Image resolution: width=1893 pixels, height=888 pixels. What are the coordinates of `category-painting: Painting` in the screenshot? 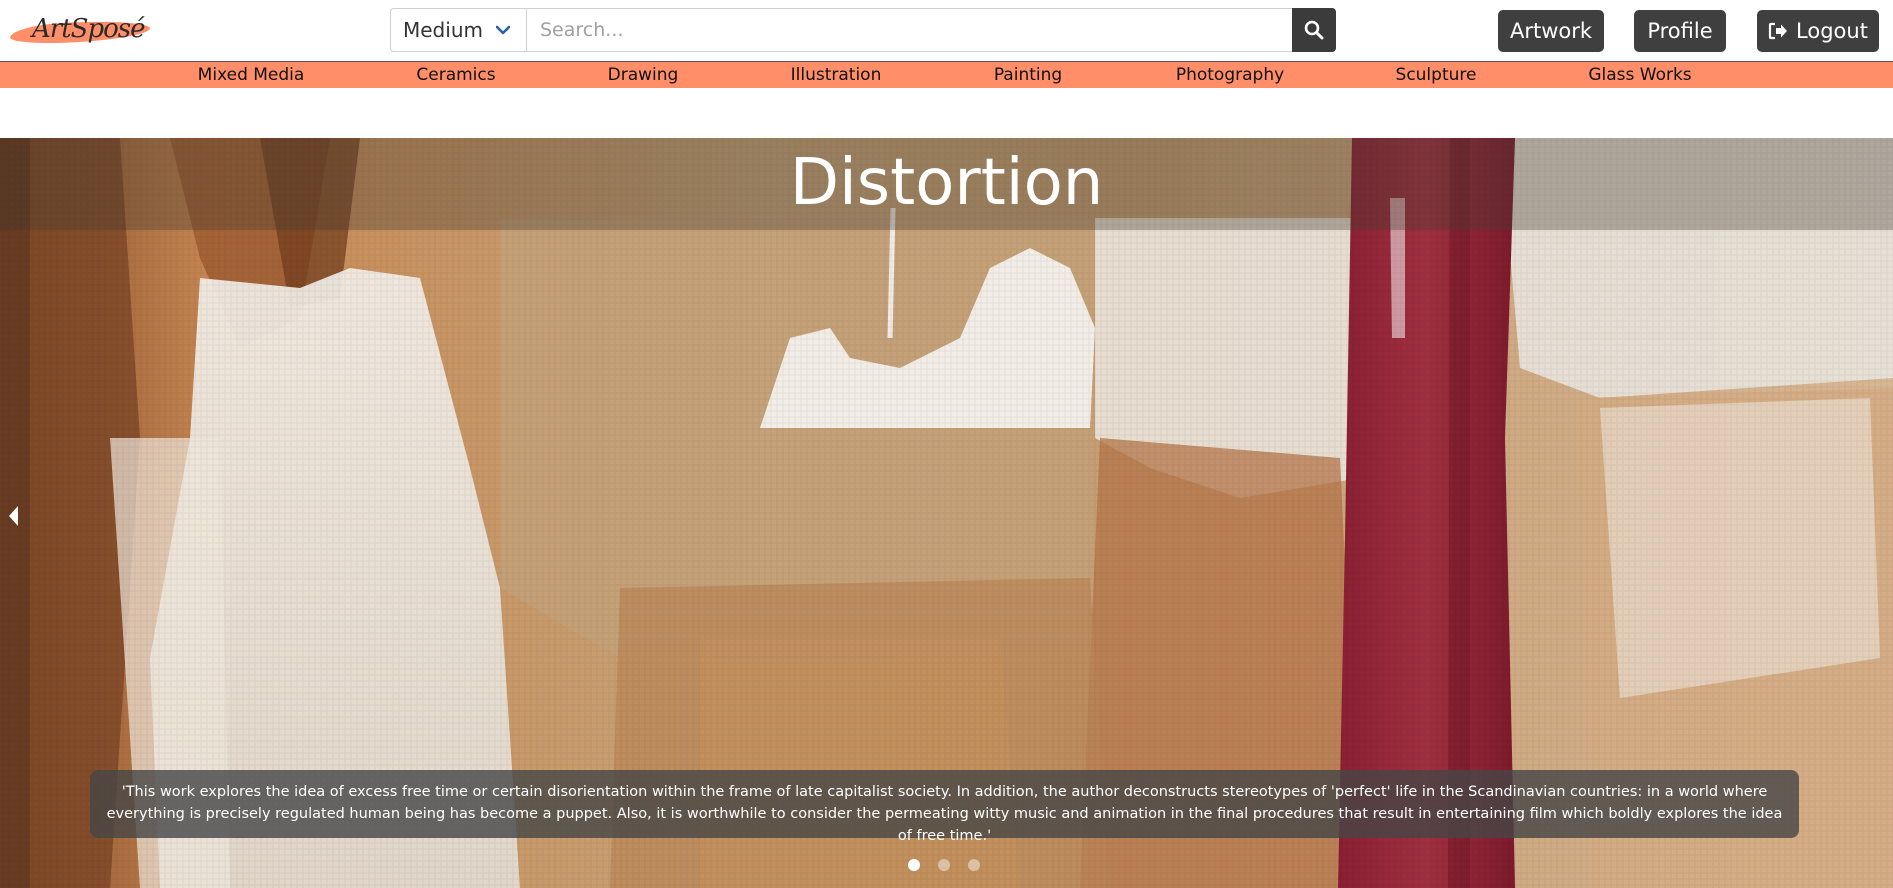 It's located at (1028, 75).